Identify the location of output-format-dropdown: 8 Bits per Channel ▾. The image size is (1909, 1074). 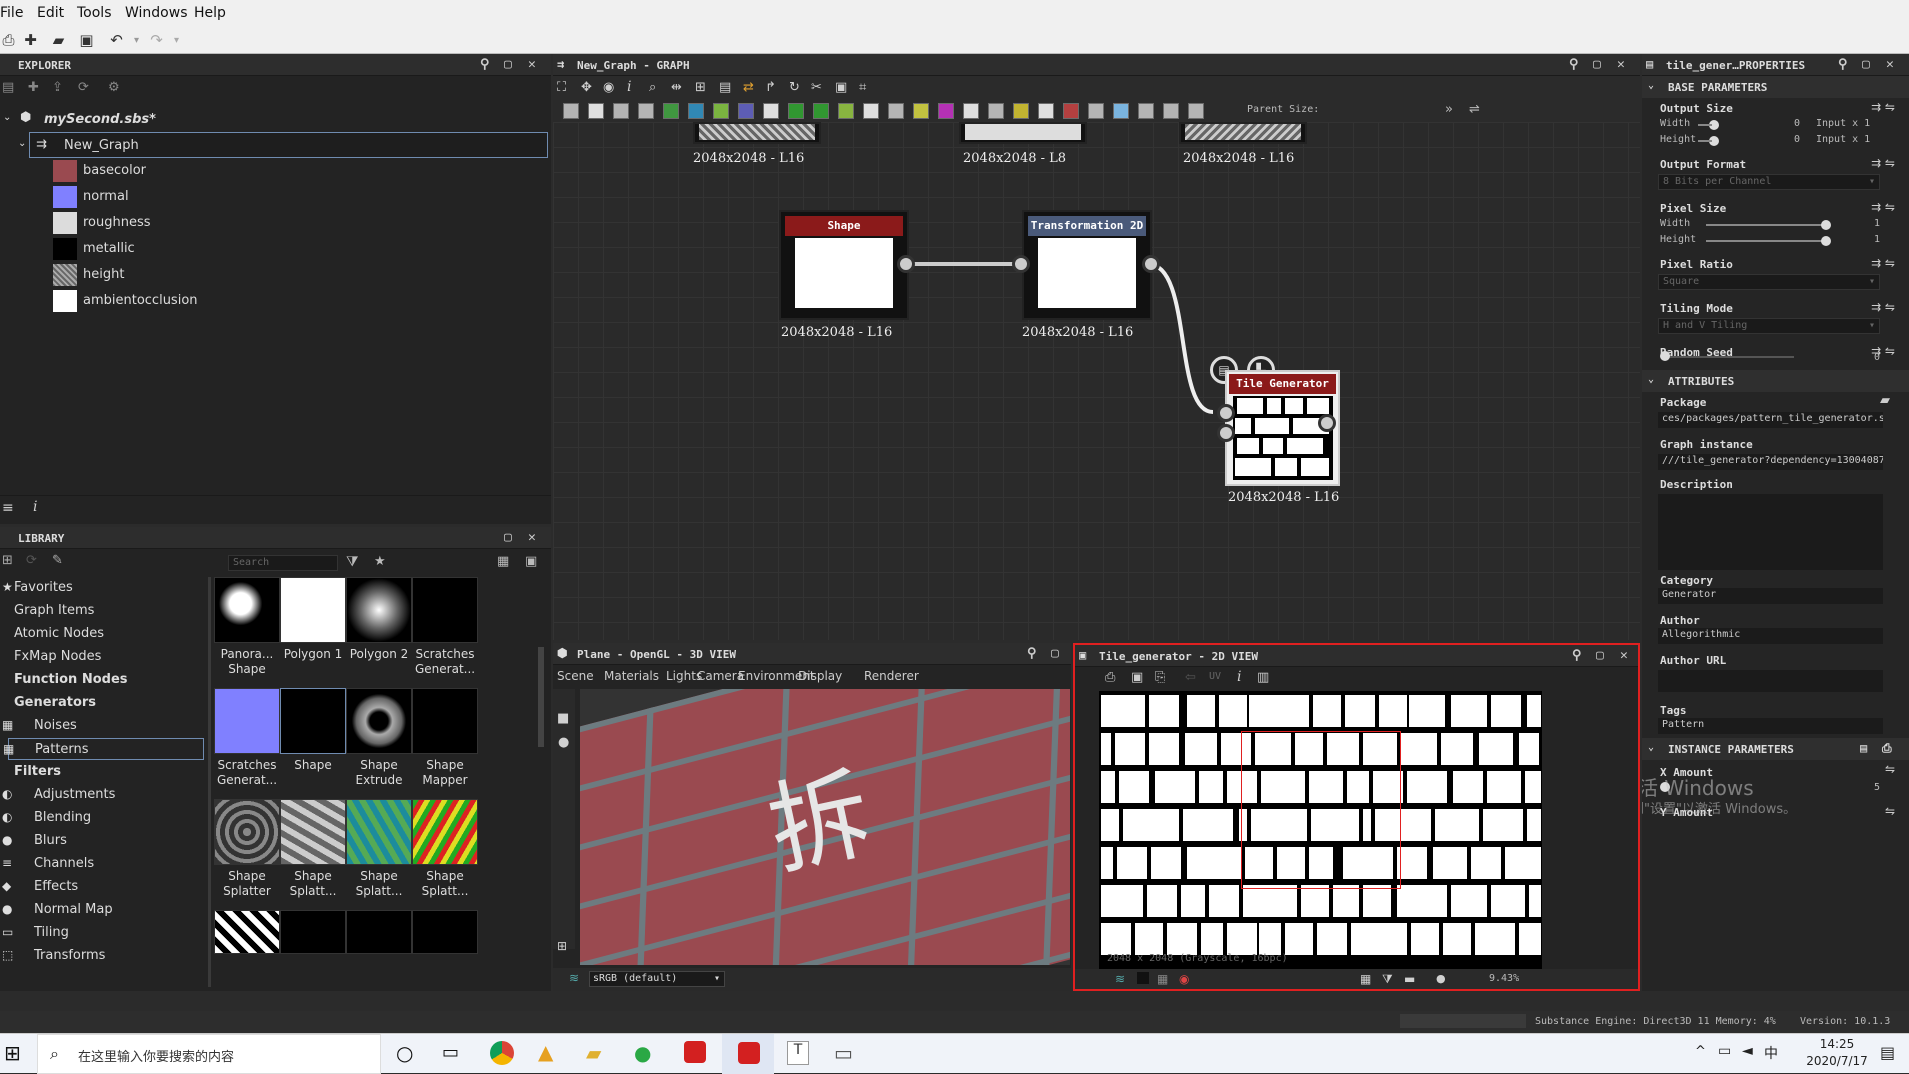
(1769, 182).